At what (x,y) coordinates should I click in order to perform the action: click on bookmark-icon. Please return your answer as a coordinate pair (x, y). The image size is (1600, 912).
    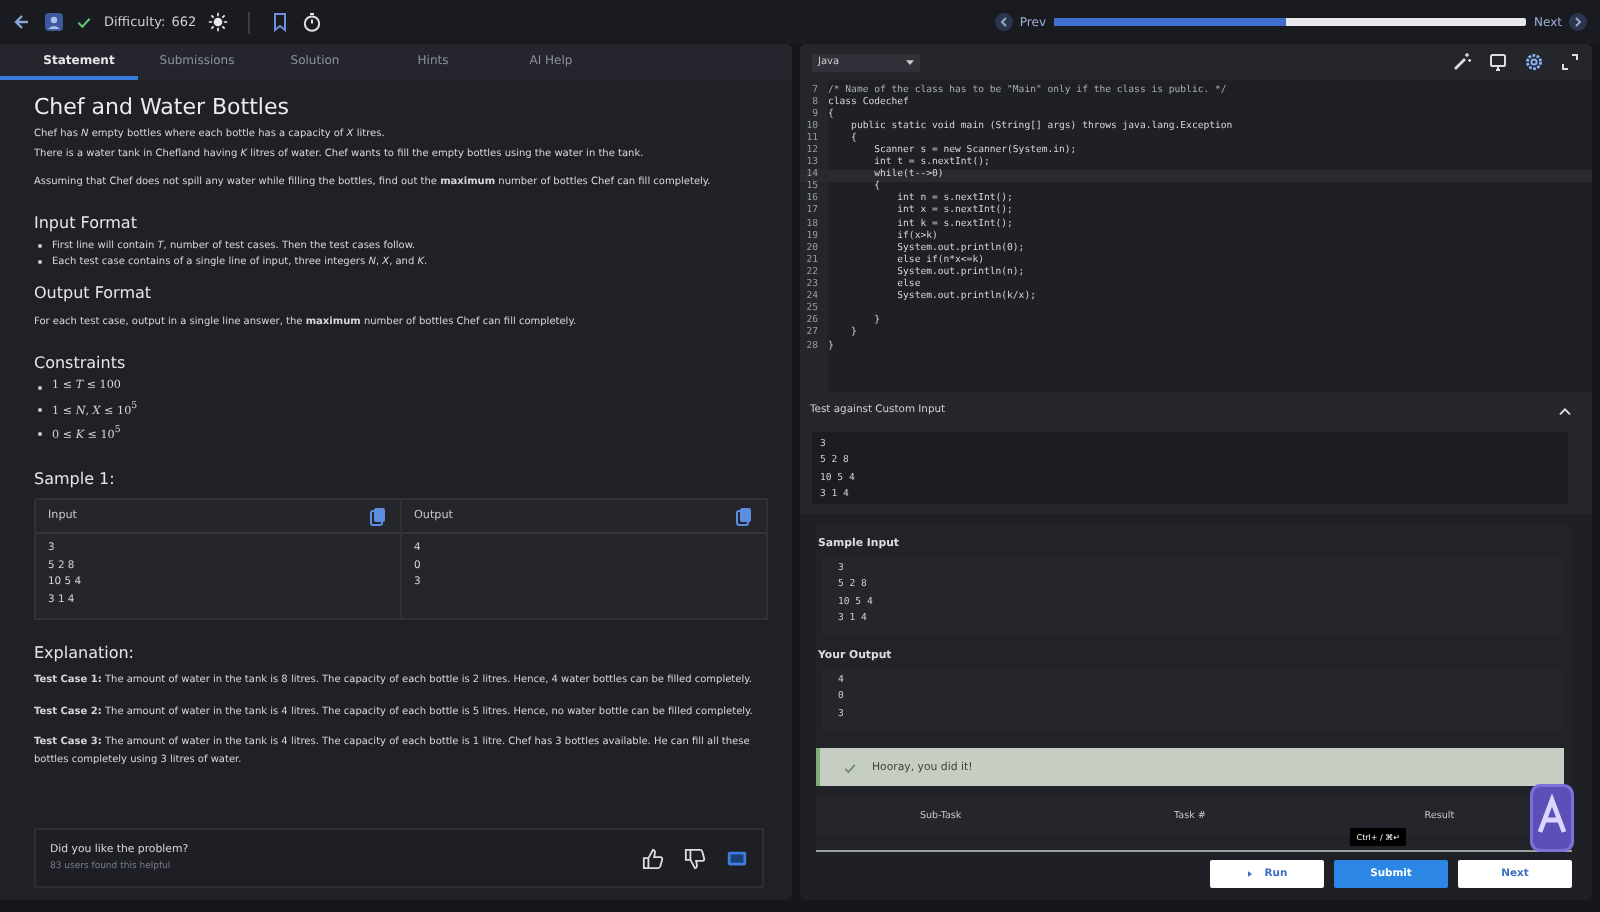
    Looking at the image, I should click on (280, 22).